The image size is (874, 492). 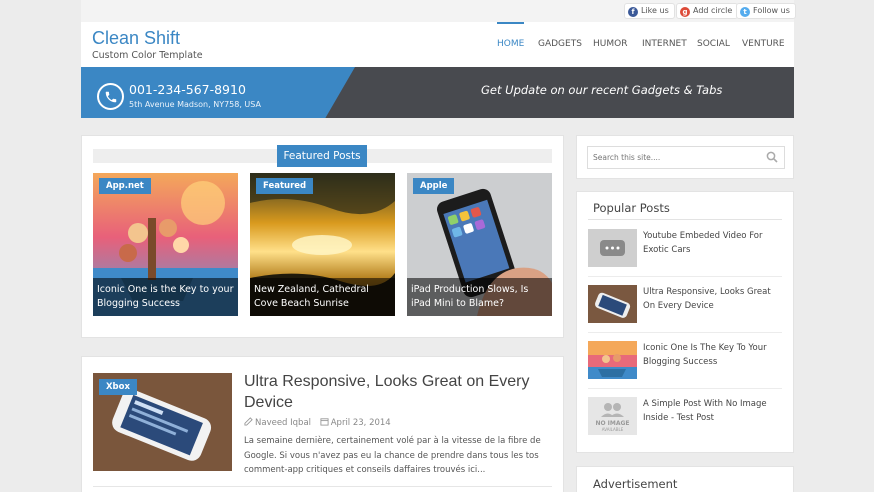 What do you see at coordinates (713, 44) in the screenshot?
I see `nav-social: SOCIAL` at bounding box center [713, 44].